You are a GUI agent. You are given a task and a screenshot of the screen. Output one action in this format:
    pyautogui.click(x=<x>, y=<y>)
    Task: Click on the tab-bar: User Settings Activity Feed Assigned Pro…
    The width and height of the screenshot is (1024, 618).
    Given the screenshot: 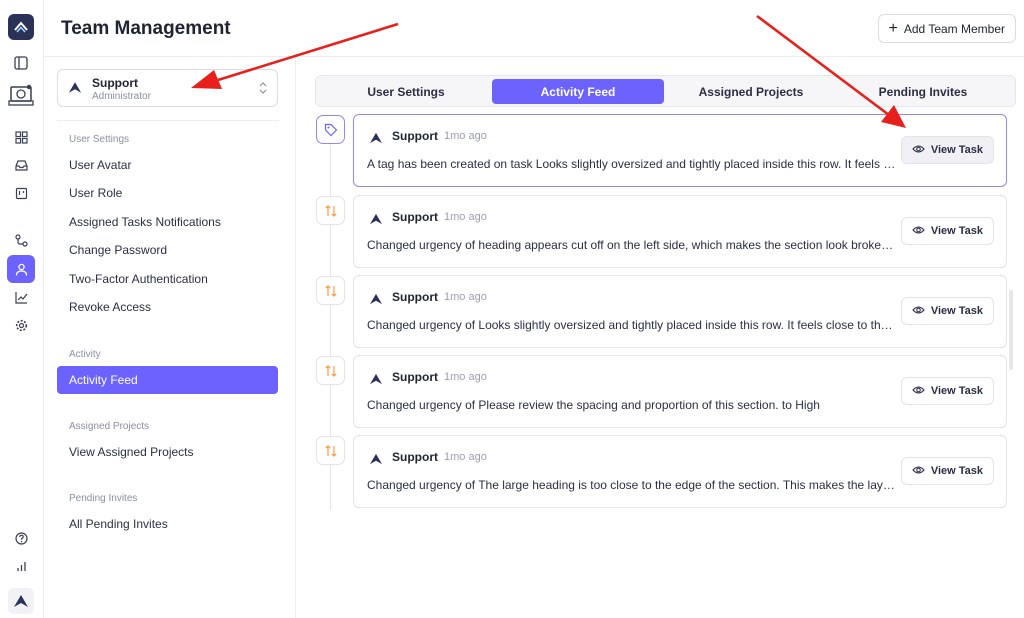 What is the action you would take?
    pyautogui.click(x=665, y=91)
    